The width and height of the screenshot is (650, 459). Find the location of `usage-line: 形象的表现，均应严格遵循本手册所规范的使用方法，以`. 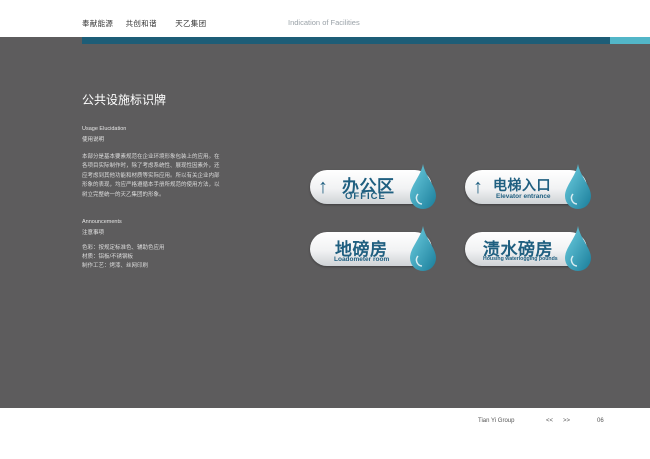

usage-line: 形象的表现，均应严格遵循本手册所规范的使用方法，以 is located at coordinates (151, 185).